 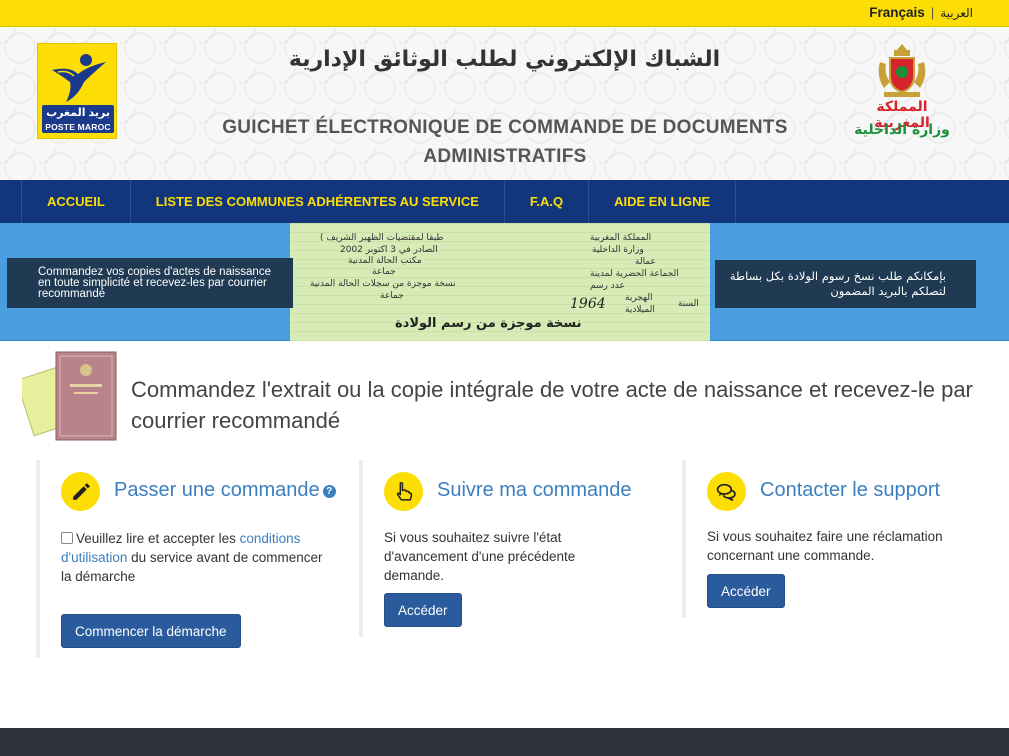 What do you see at coordinates (634, 274) in the screenshot?
I see `doc-line: الجماعة الحضرية لمدينة` at bounding box center [634, 274].